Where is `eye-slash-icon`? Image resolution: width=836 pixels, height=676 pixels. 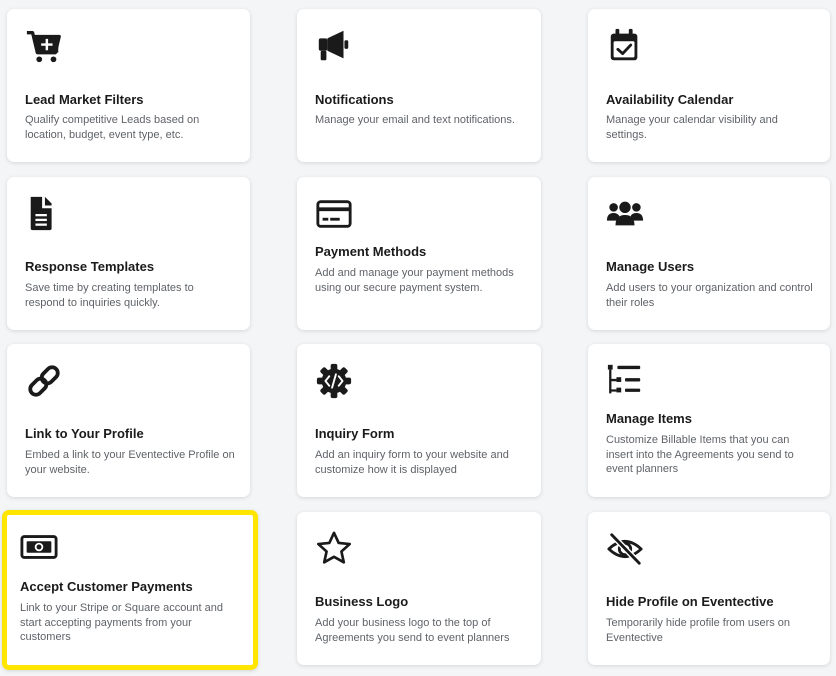 eye-slash-icon is located at coordinates (625, 549).